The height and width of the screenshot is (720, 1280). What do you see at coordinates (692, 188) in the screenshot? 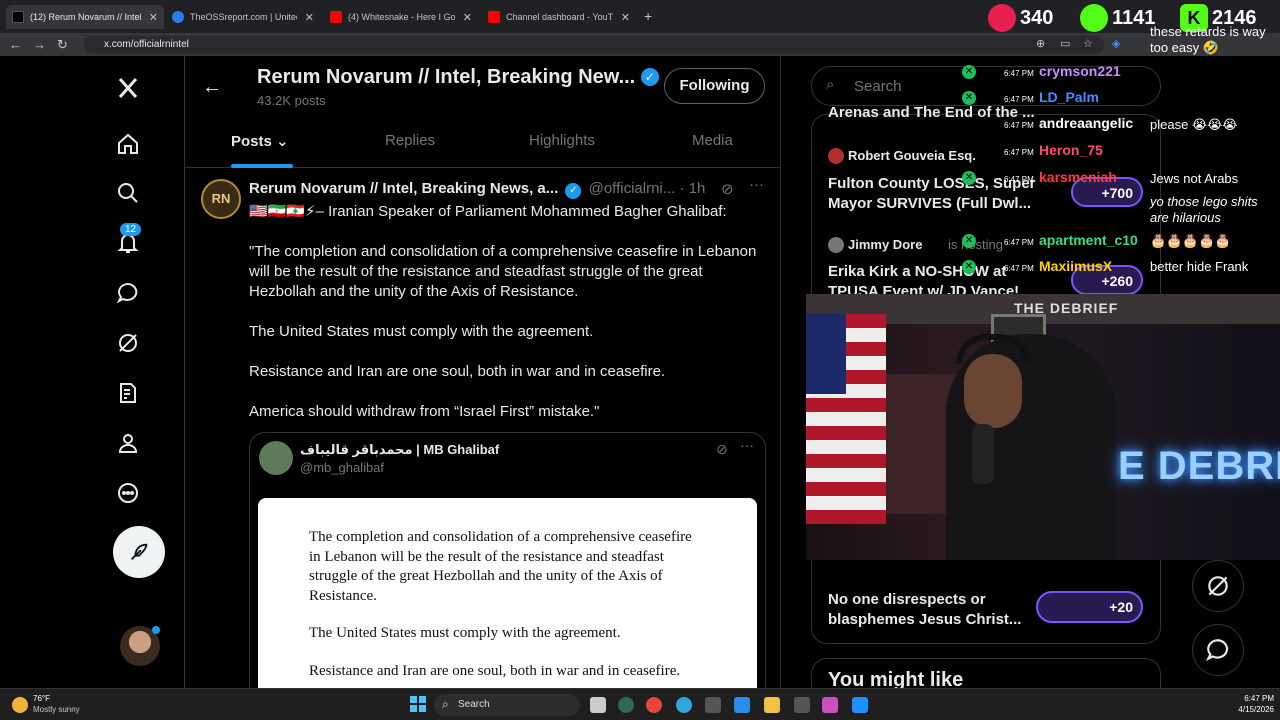
I see `tweet-time: · 1h` at bounding box center [692, 188].